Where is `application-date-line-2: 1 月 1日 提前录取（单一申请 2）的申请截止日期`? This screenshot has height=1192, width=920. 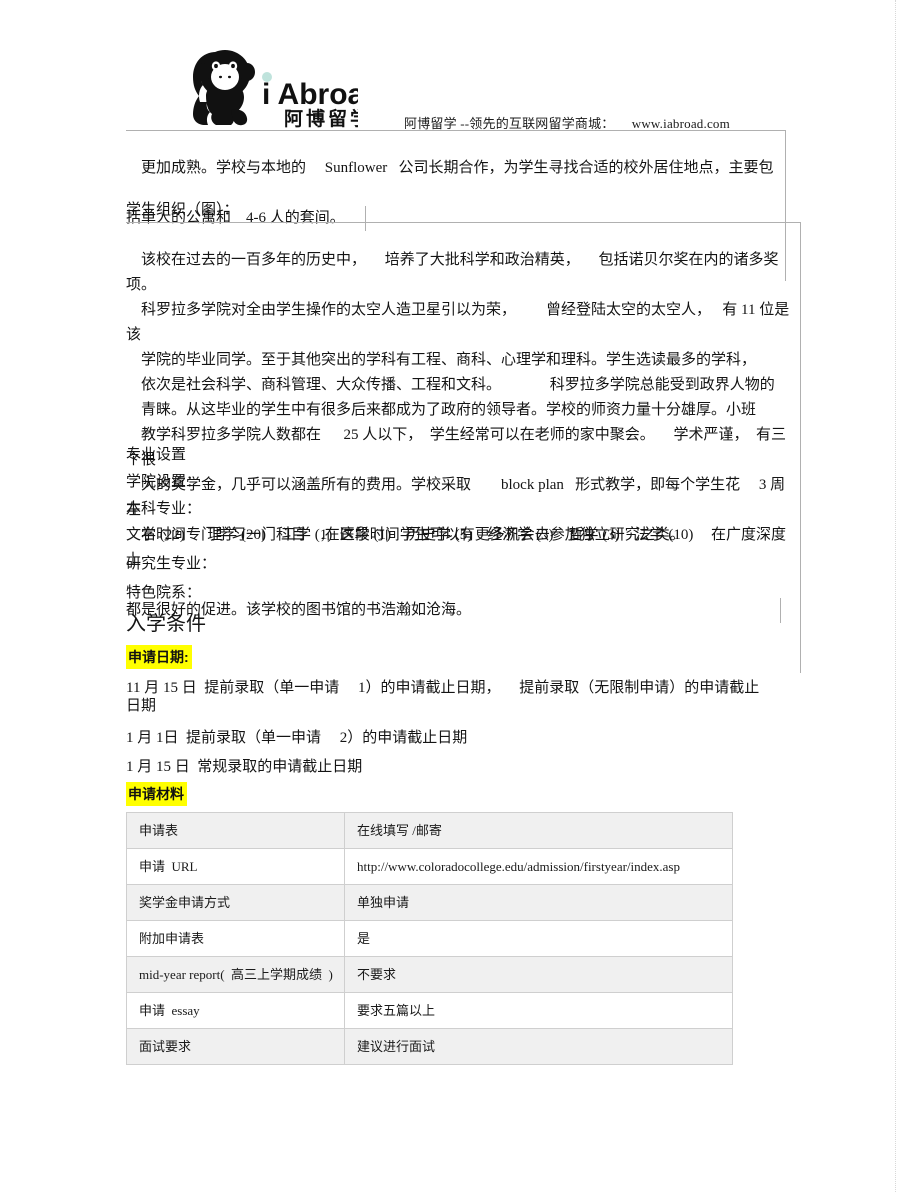
application-date-line-2: 1 月 1日 提前录取（单一申请 2）的申请截止日期 is located at coordinates (297, 738).